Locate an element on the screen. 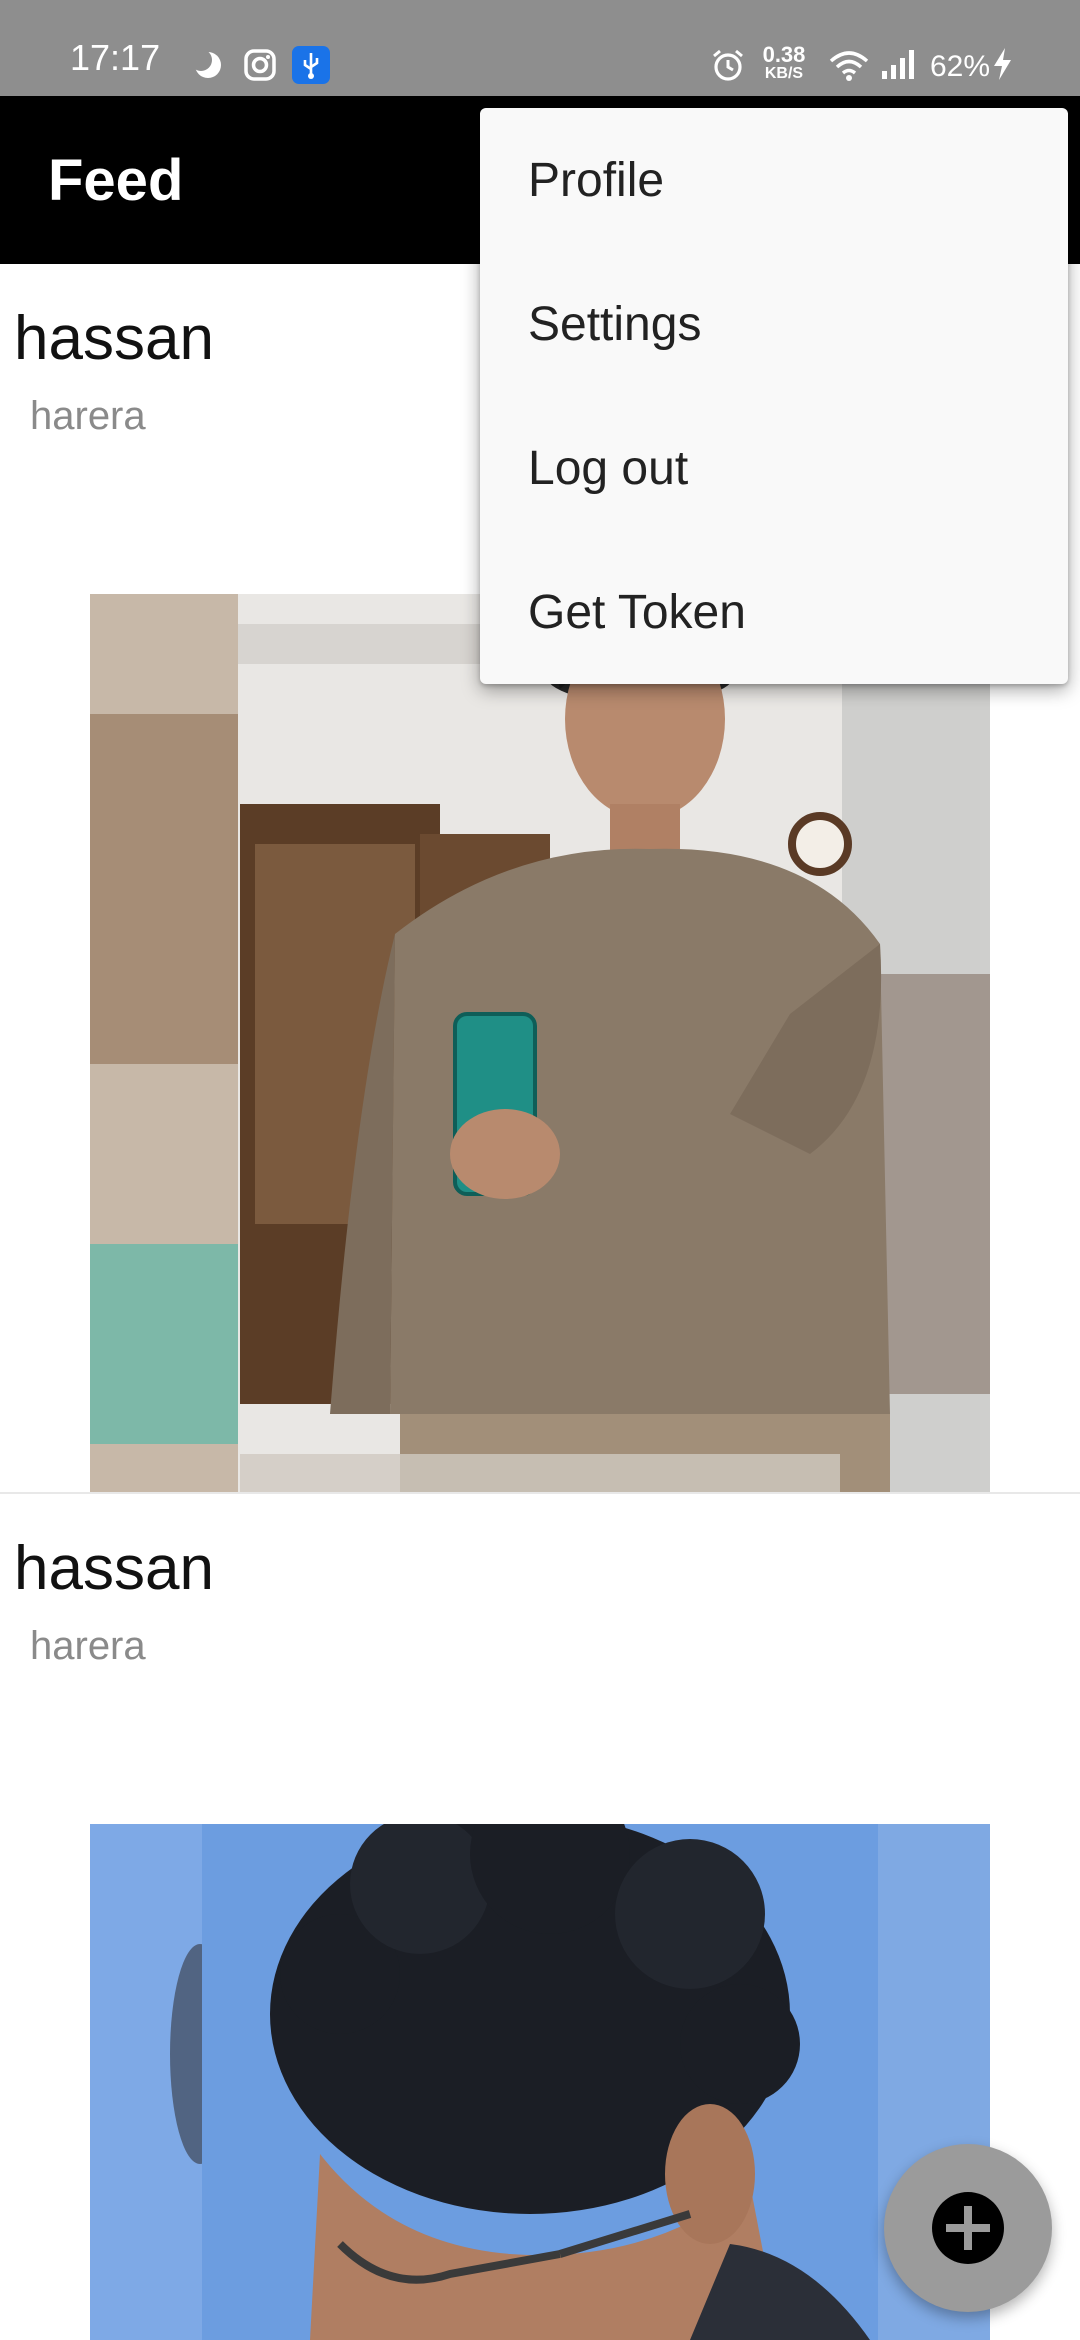 The image size is (1080, 2340). page-title: Feed is located at coordinates (116, 180).